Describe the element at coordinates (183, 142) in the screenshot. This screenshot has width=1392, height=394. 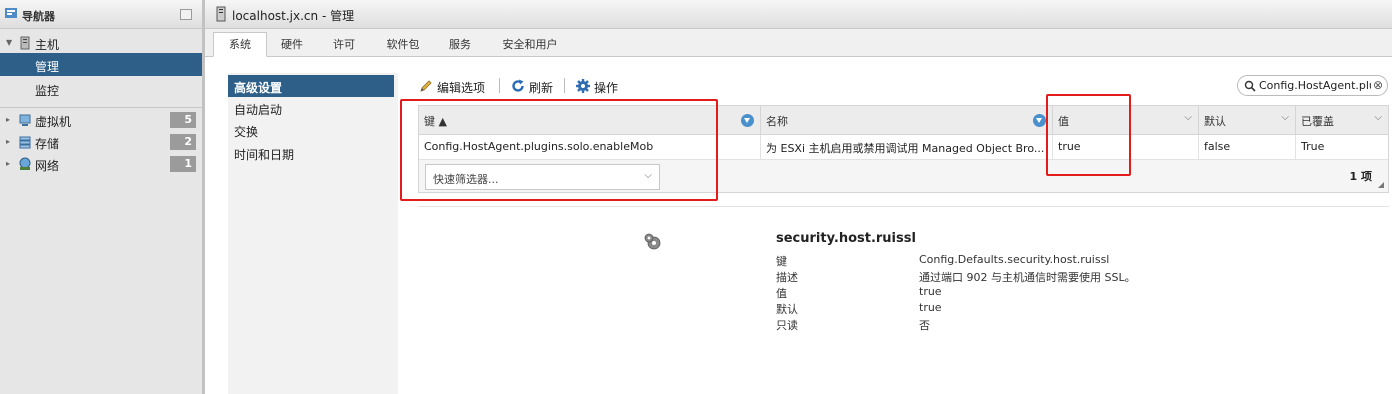
I see `count-badge: 2` at that location.